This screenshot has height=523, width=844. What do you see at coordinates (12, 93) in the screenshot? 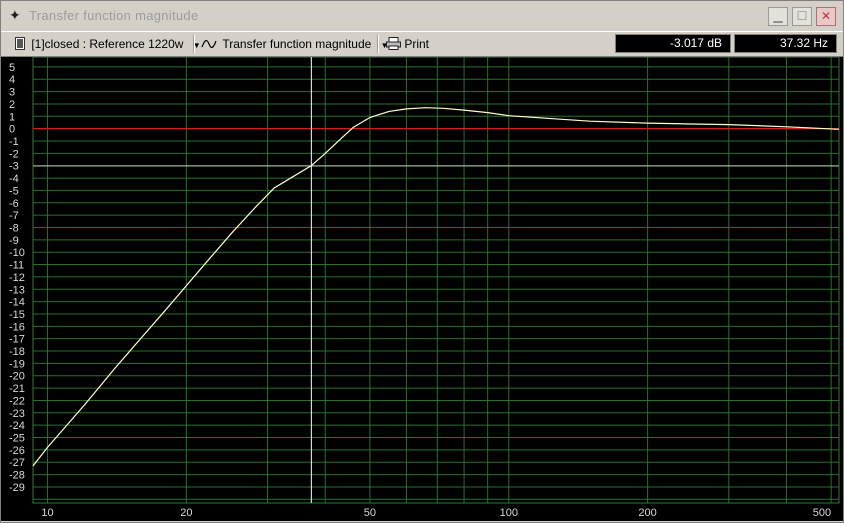
I see `y-tick-label: 3` at bounding box center [12, 93].